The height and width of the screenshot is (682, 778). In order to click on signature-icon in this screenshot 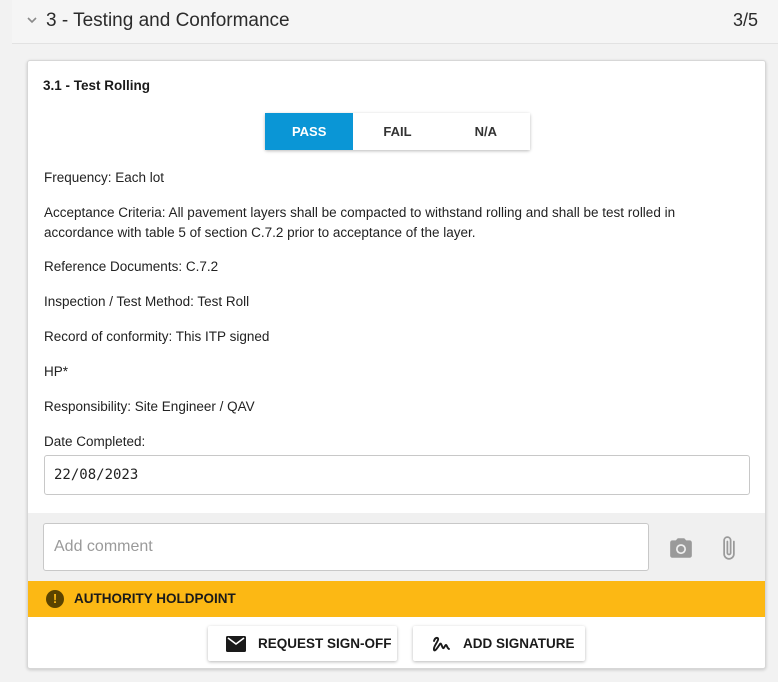, I will do `click(441, 643)`.